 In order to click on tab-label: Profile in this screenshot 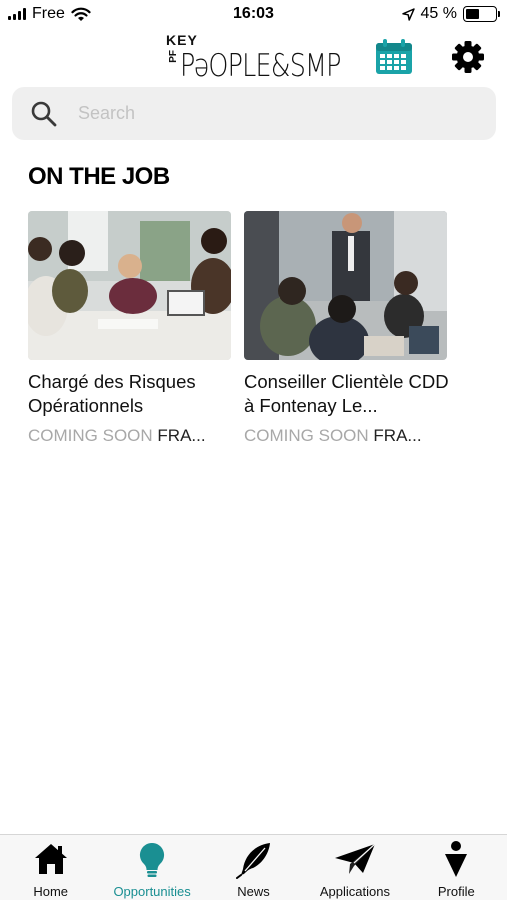, I will do `click(456, 891)`.